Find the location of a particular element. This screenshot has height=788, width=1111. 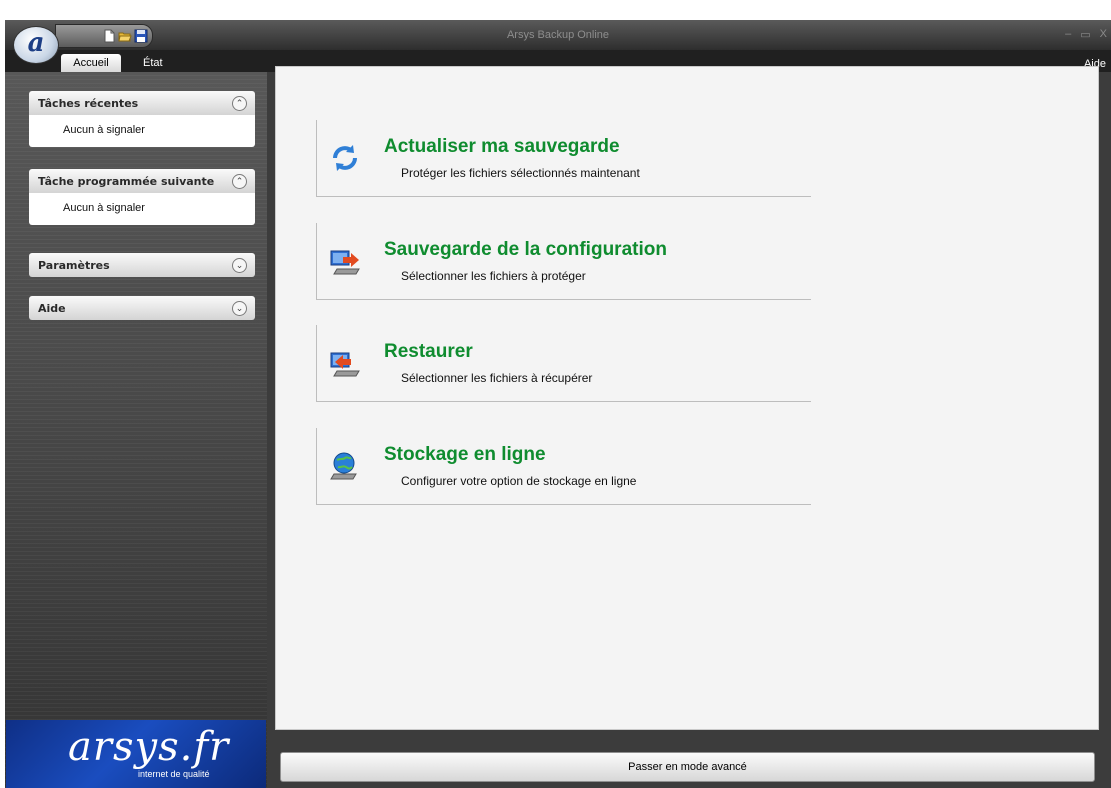

title-bar: Arsys Backup Online – ▭ X is located at coordinates (558, 35).